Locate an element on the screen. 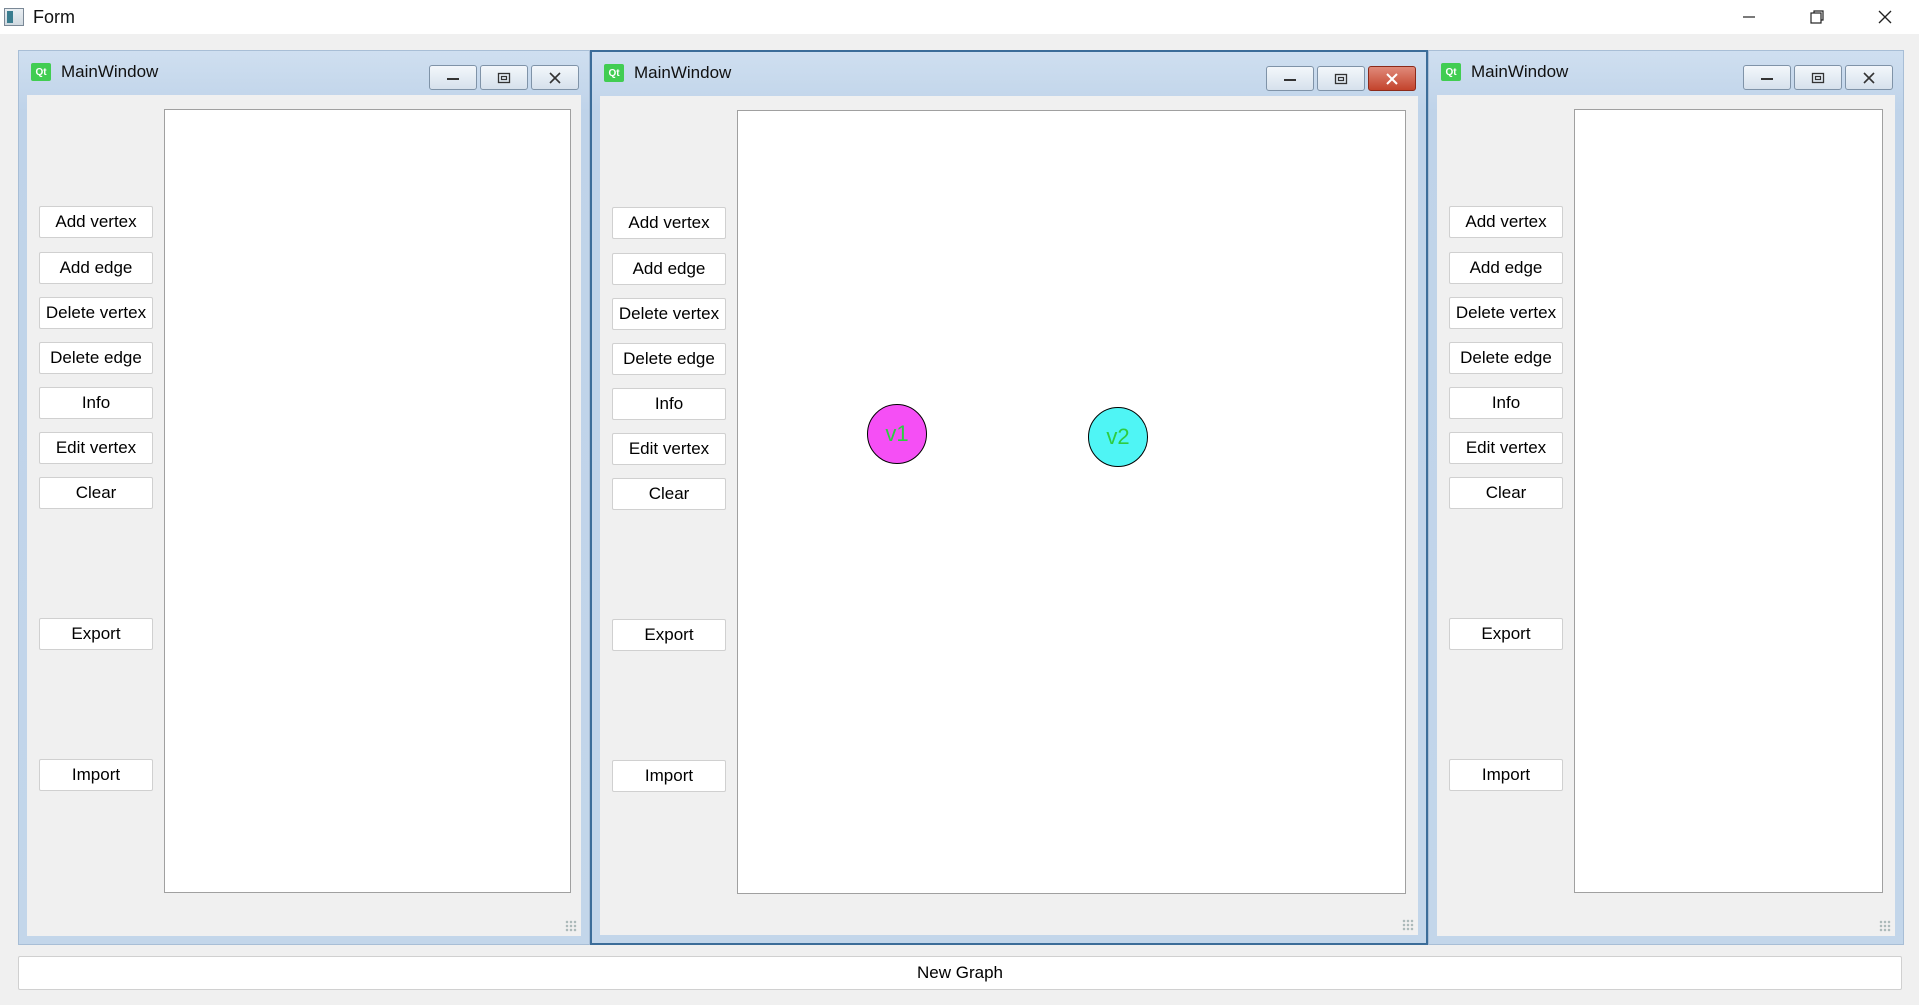  minimize-button is located at coordinates (1749, 17).